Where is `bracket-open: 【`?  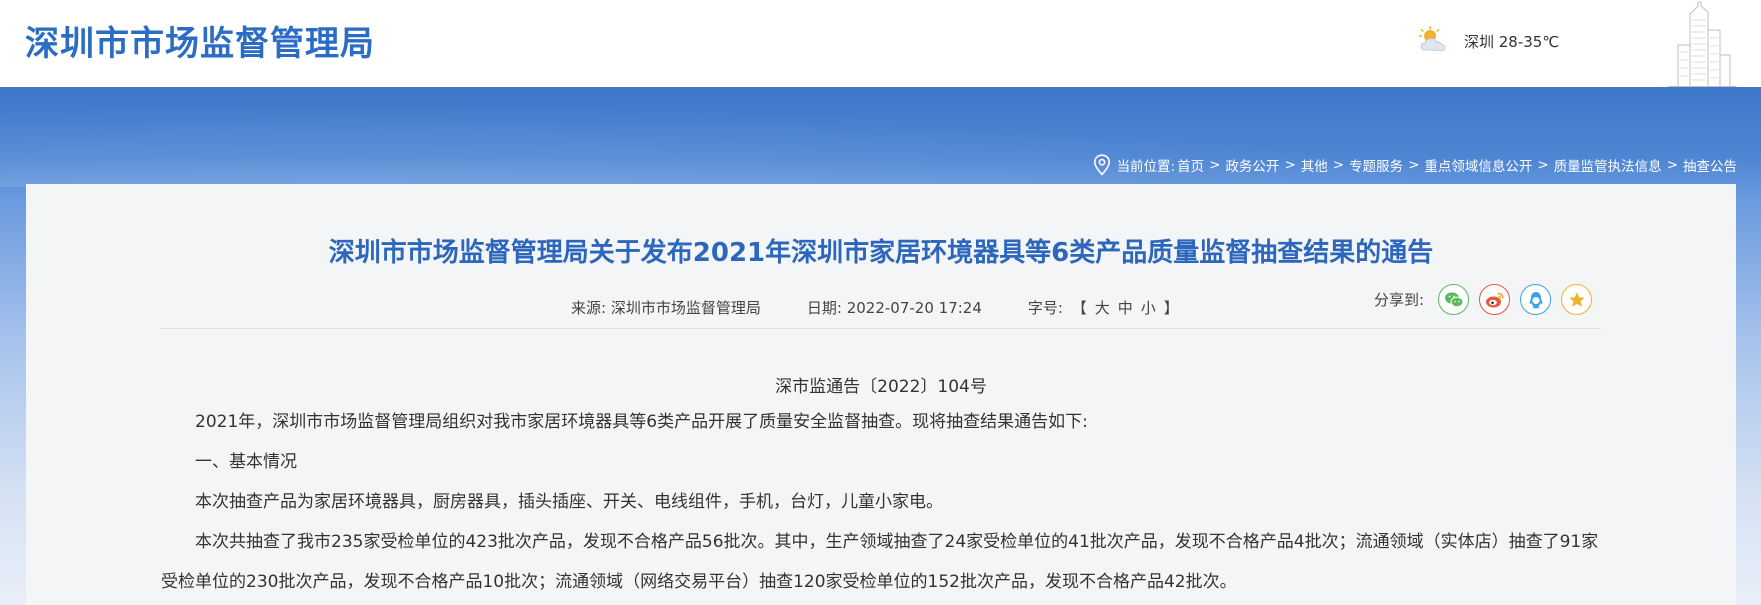
bracket-open: 【 is located at coordinates (1079, 308).